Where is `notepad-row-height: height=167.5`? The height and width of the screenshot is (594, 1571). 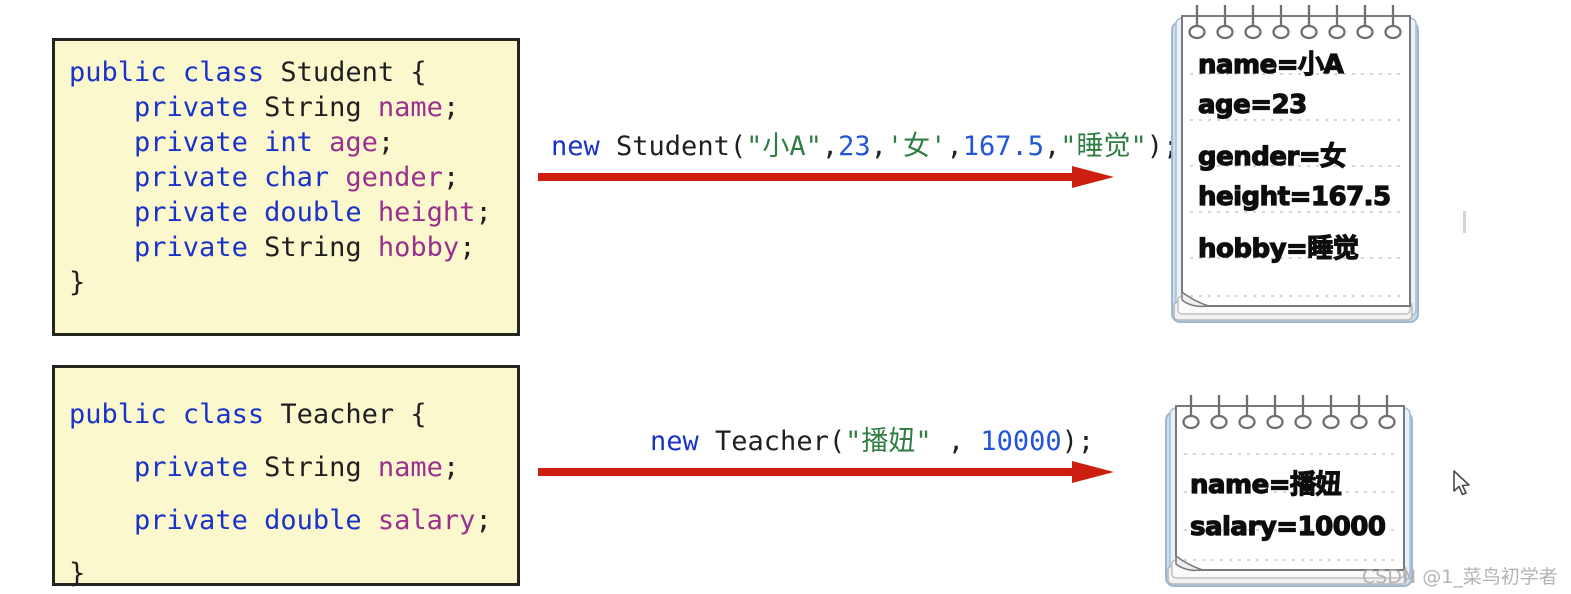
notepad-row-height: height=167.5 is located at coordinates (1294, 196).